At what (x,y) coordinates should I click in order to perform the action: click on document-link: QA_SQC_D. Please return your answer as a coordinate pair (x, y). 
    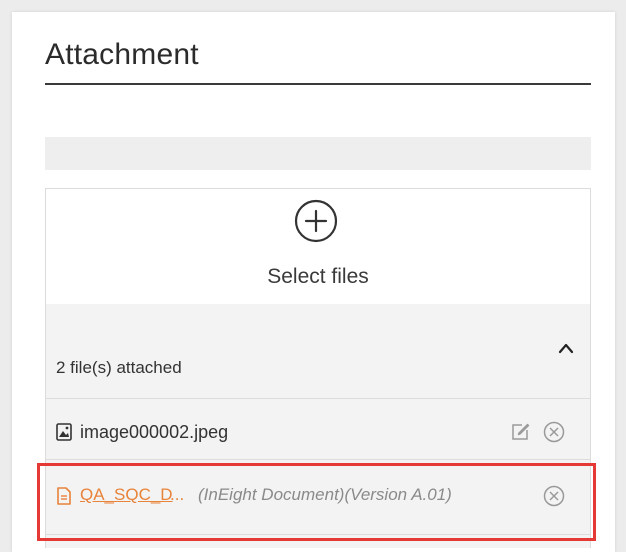
    Looking at the image, I should click on (126, 495).